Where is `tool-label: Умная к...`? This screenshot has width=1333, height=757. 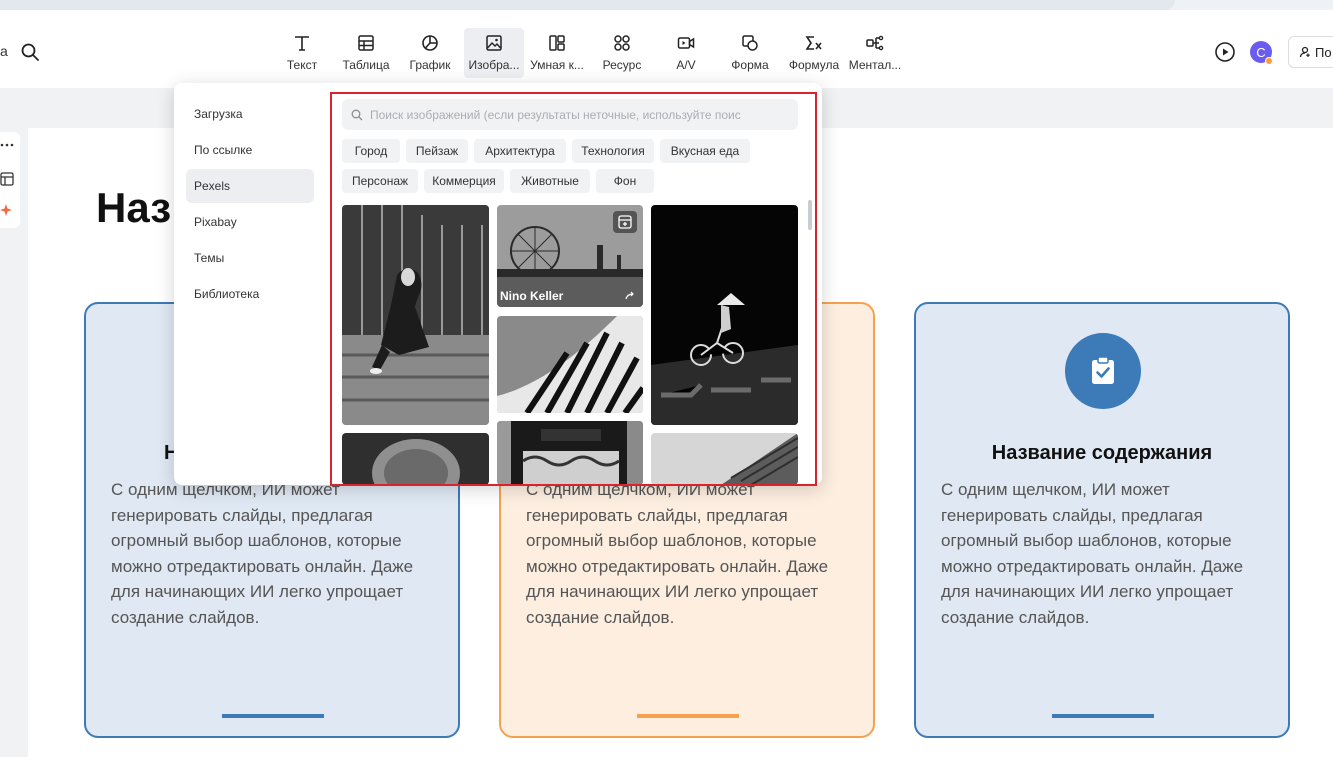 tool-label: Умная к... is located at coordinates (557, 65).